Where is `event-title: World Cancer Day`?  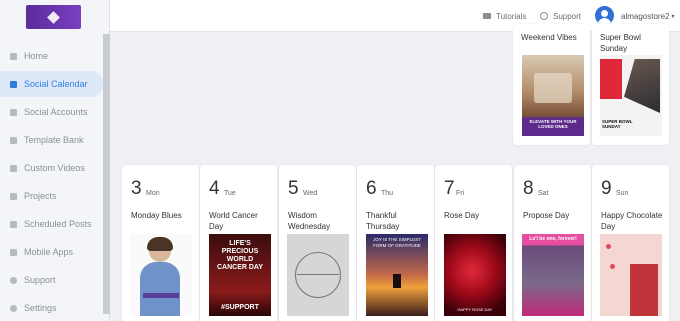 event-title: World Cancer Day is located at coordinates (233, 221).